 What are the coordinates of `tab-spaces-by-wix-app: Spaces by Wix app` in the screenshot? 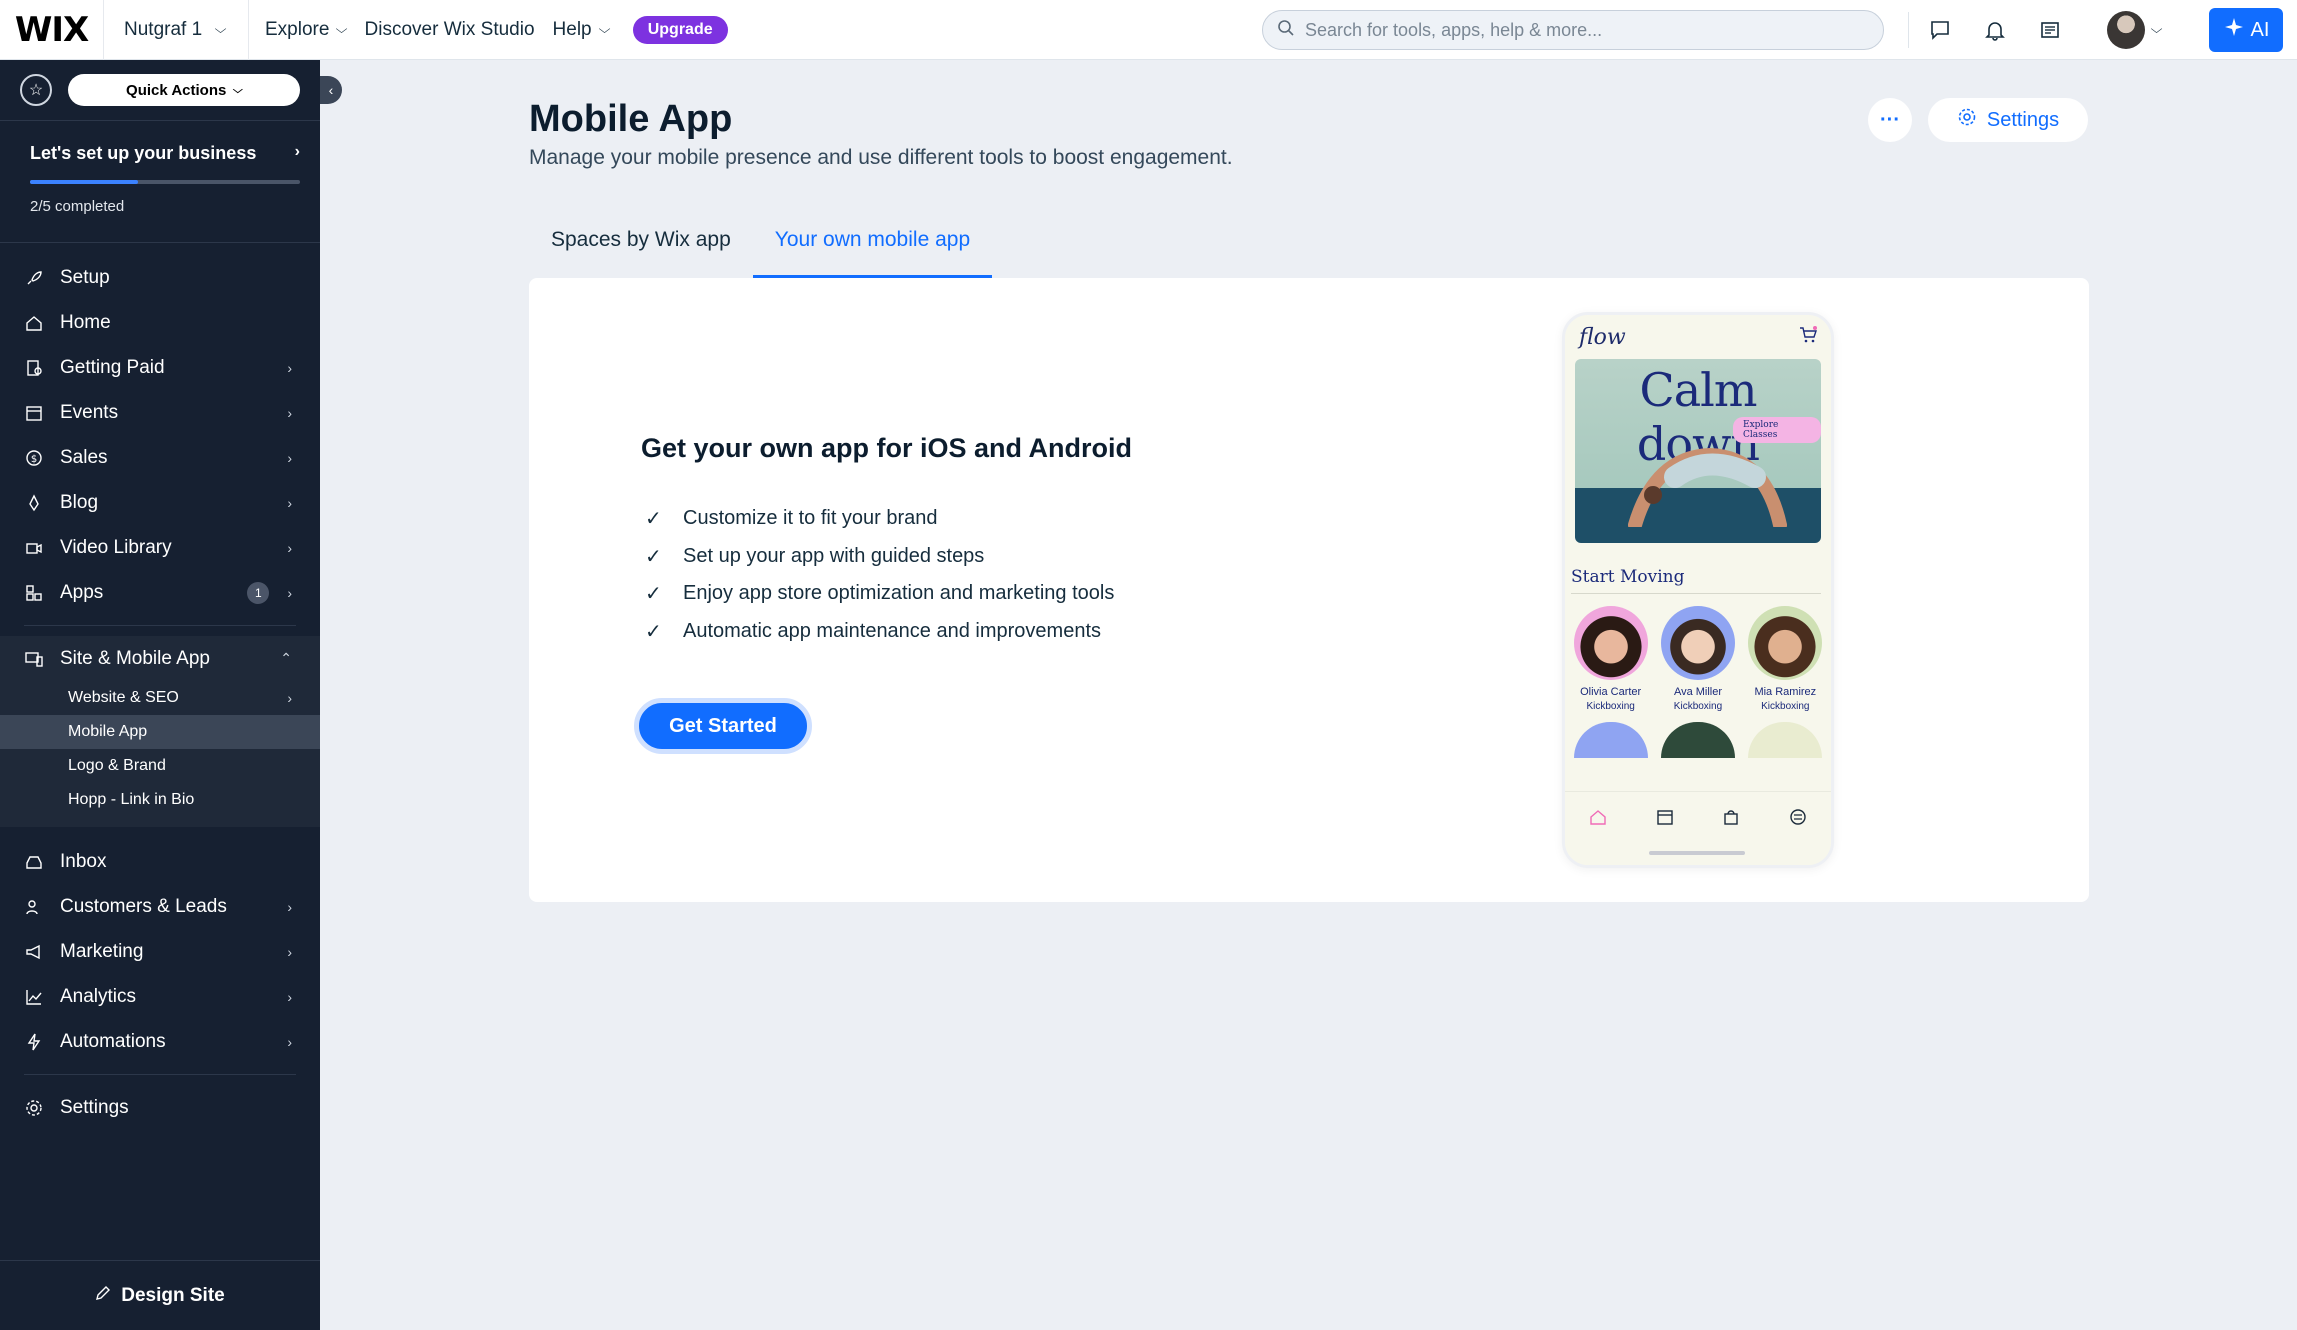 It's located at (641, 244).